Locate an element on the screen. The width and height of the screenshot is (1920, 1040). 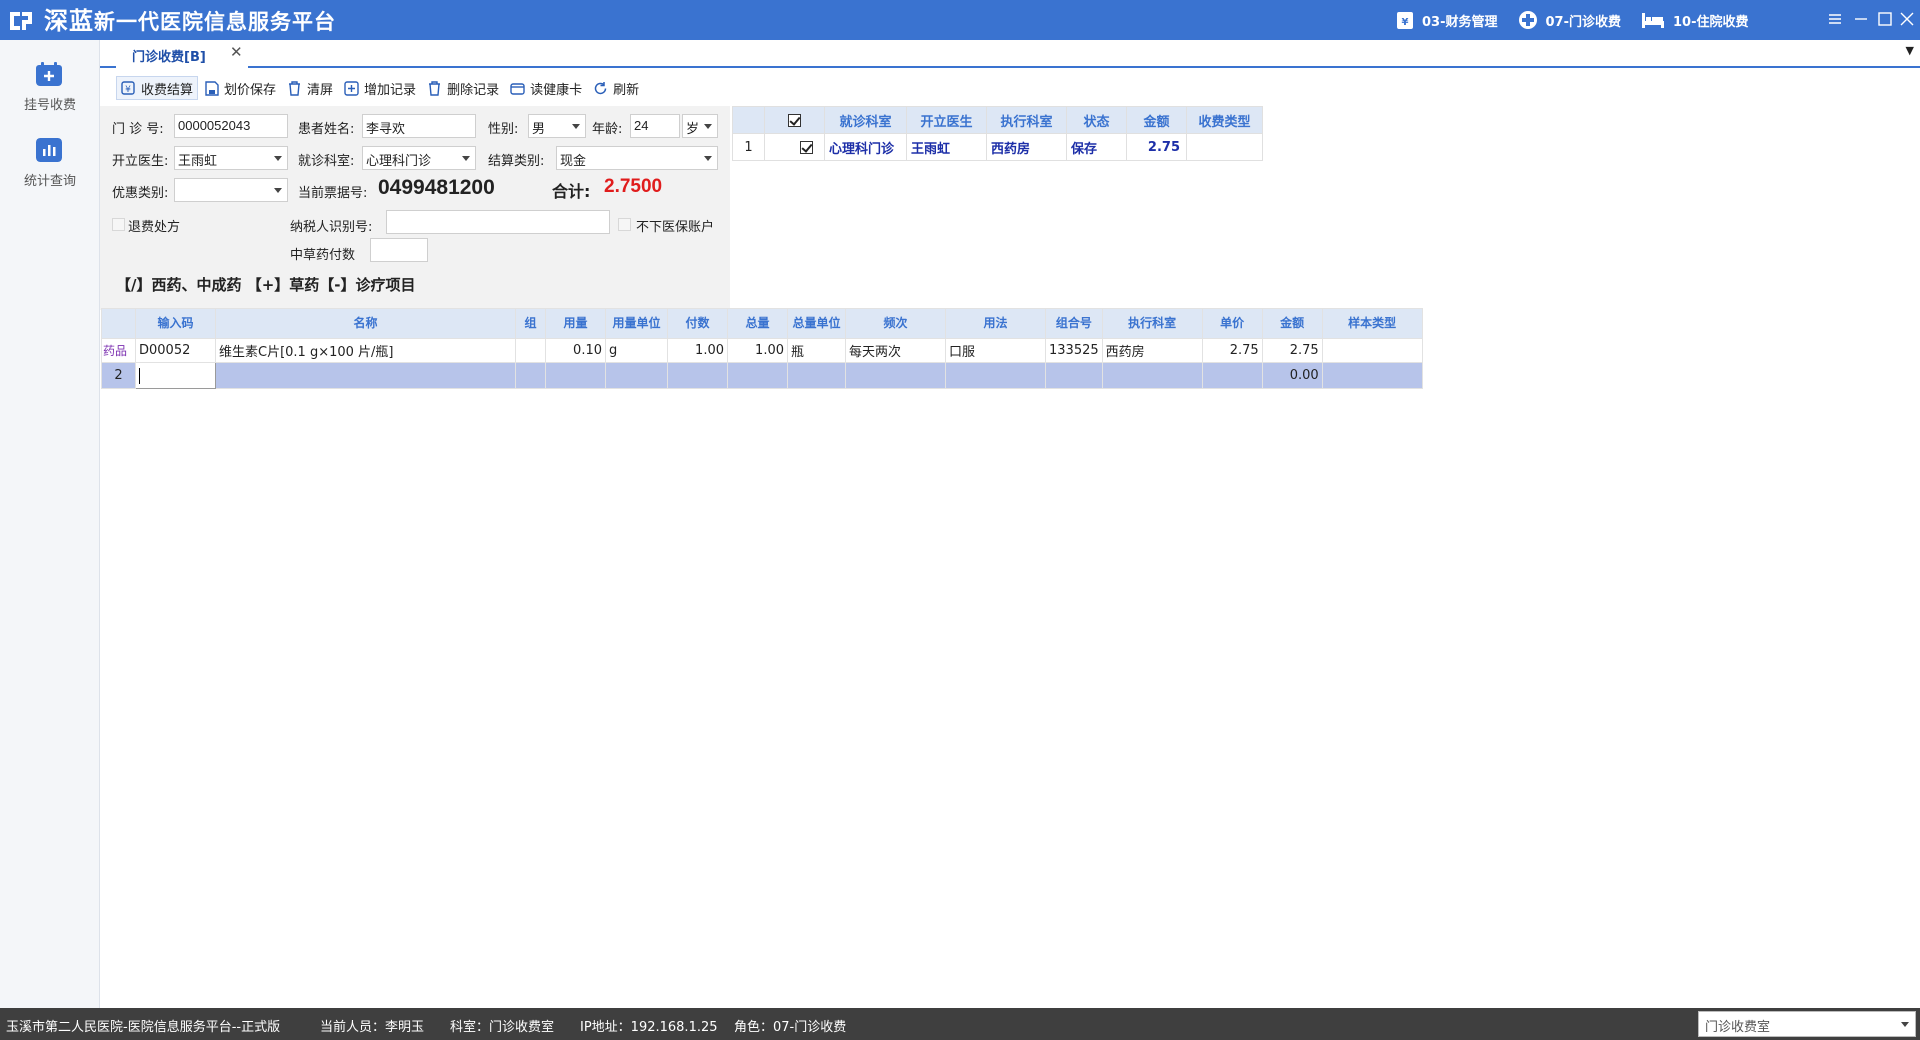
dept-label: 就诊科室: is located at coordinates (326, 161).